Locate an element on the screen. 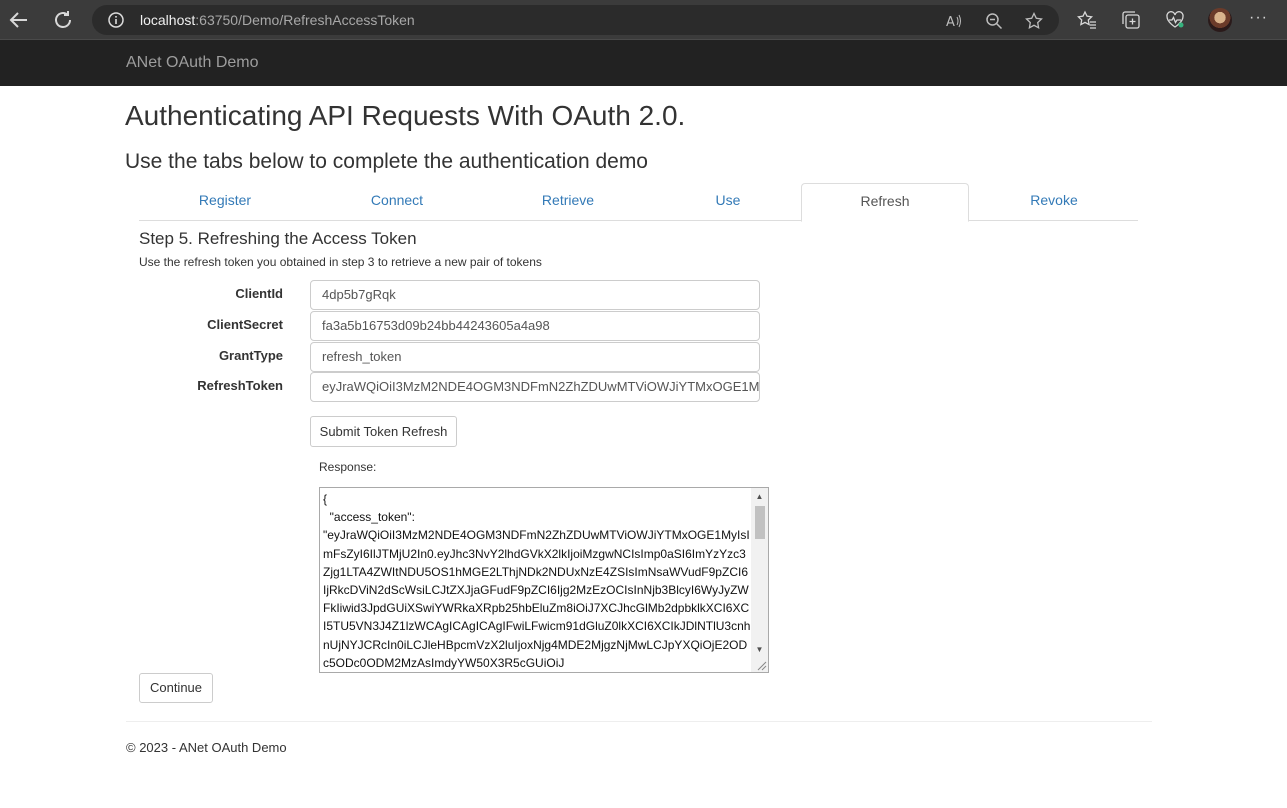  client-id-field: 4dp5b7gRqk is located at coordinates (535, 295).